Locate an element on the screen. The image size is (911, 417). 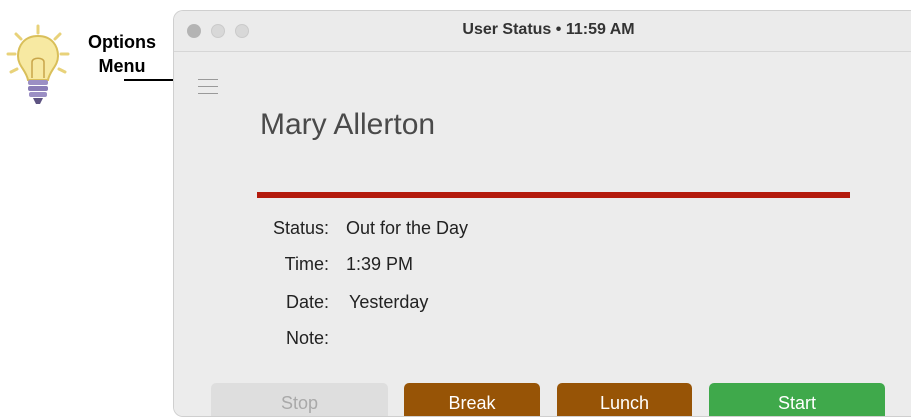
name-underline is located at coordinates (553, 195).